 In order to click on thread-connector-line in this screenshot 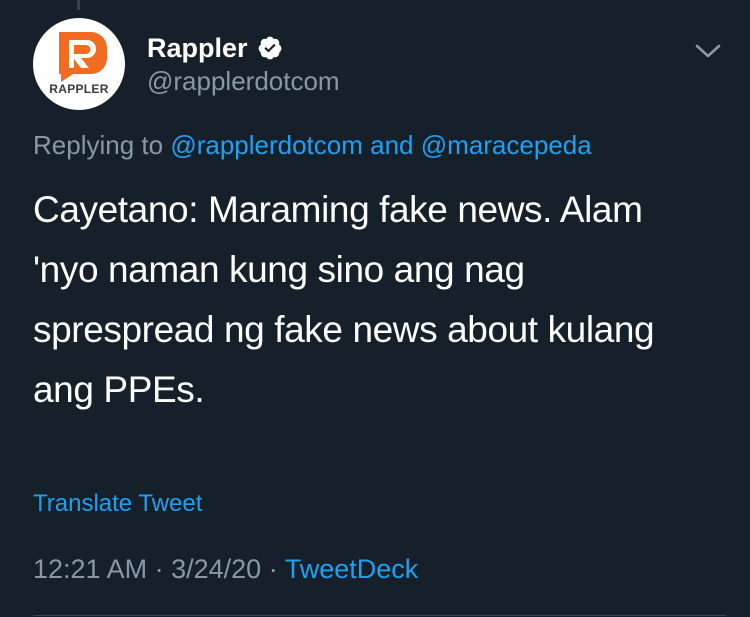, I will do `click(78, 5)`.